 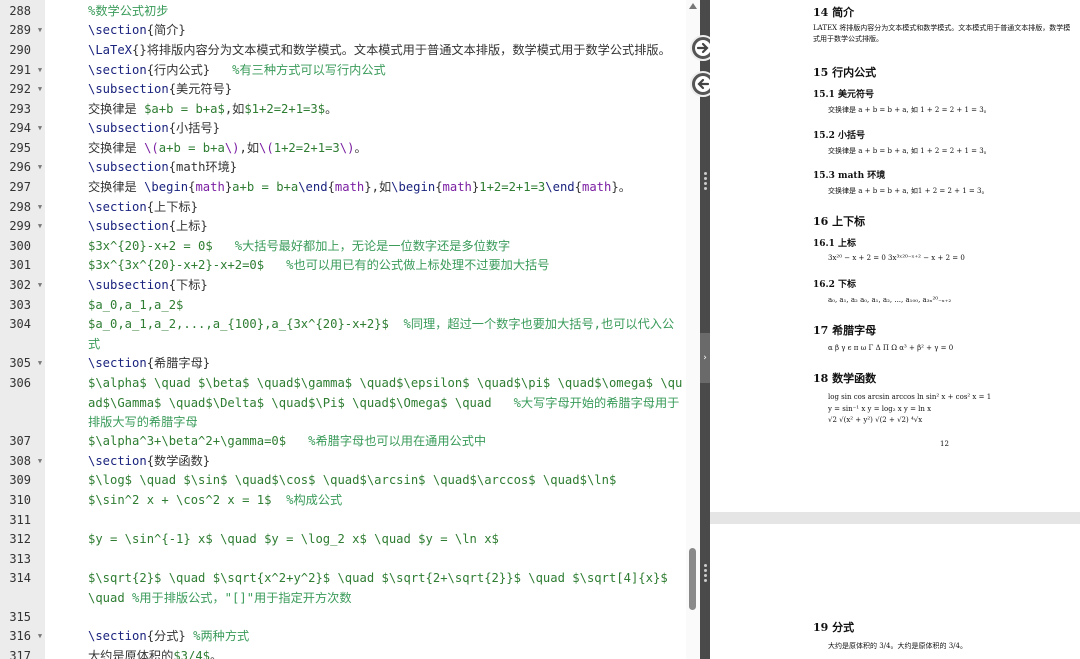 I want to click on line-number: 304, so click(x=20, y=324).